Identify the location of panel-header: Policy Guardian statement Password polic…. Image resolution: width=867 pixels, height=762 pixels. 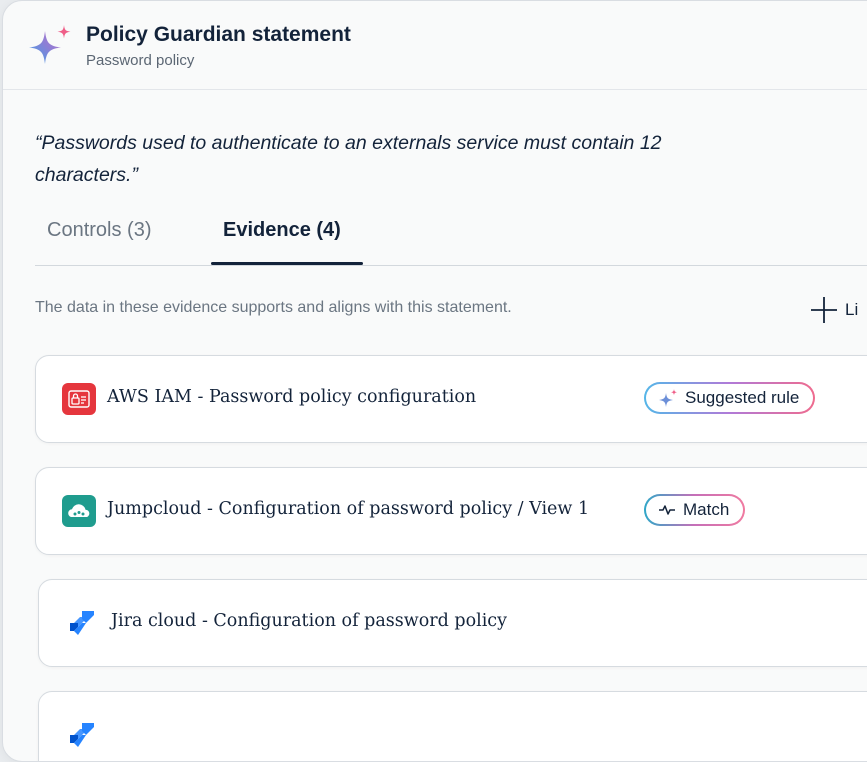
(435, 45).